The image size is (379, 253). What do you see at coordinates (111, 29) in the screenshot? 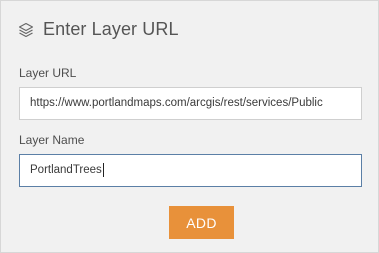
I see `panel-title: Enter Layer URL` at bounding box center [111, 29].